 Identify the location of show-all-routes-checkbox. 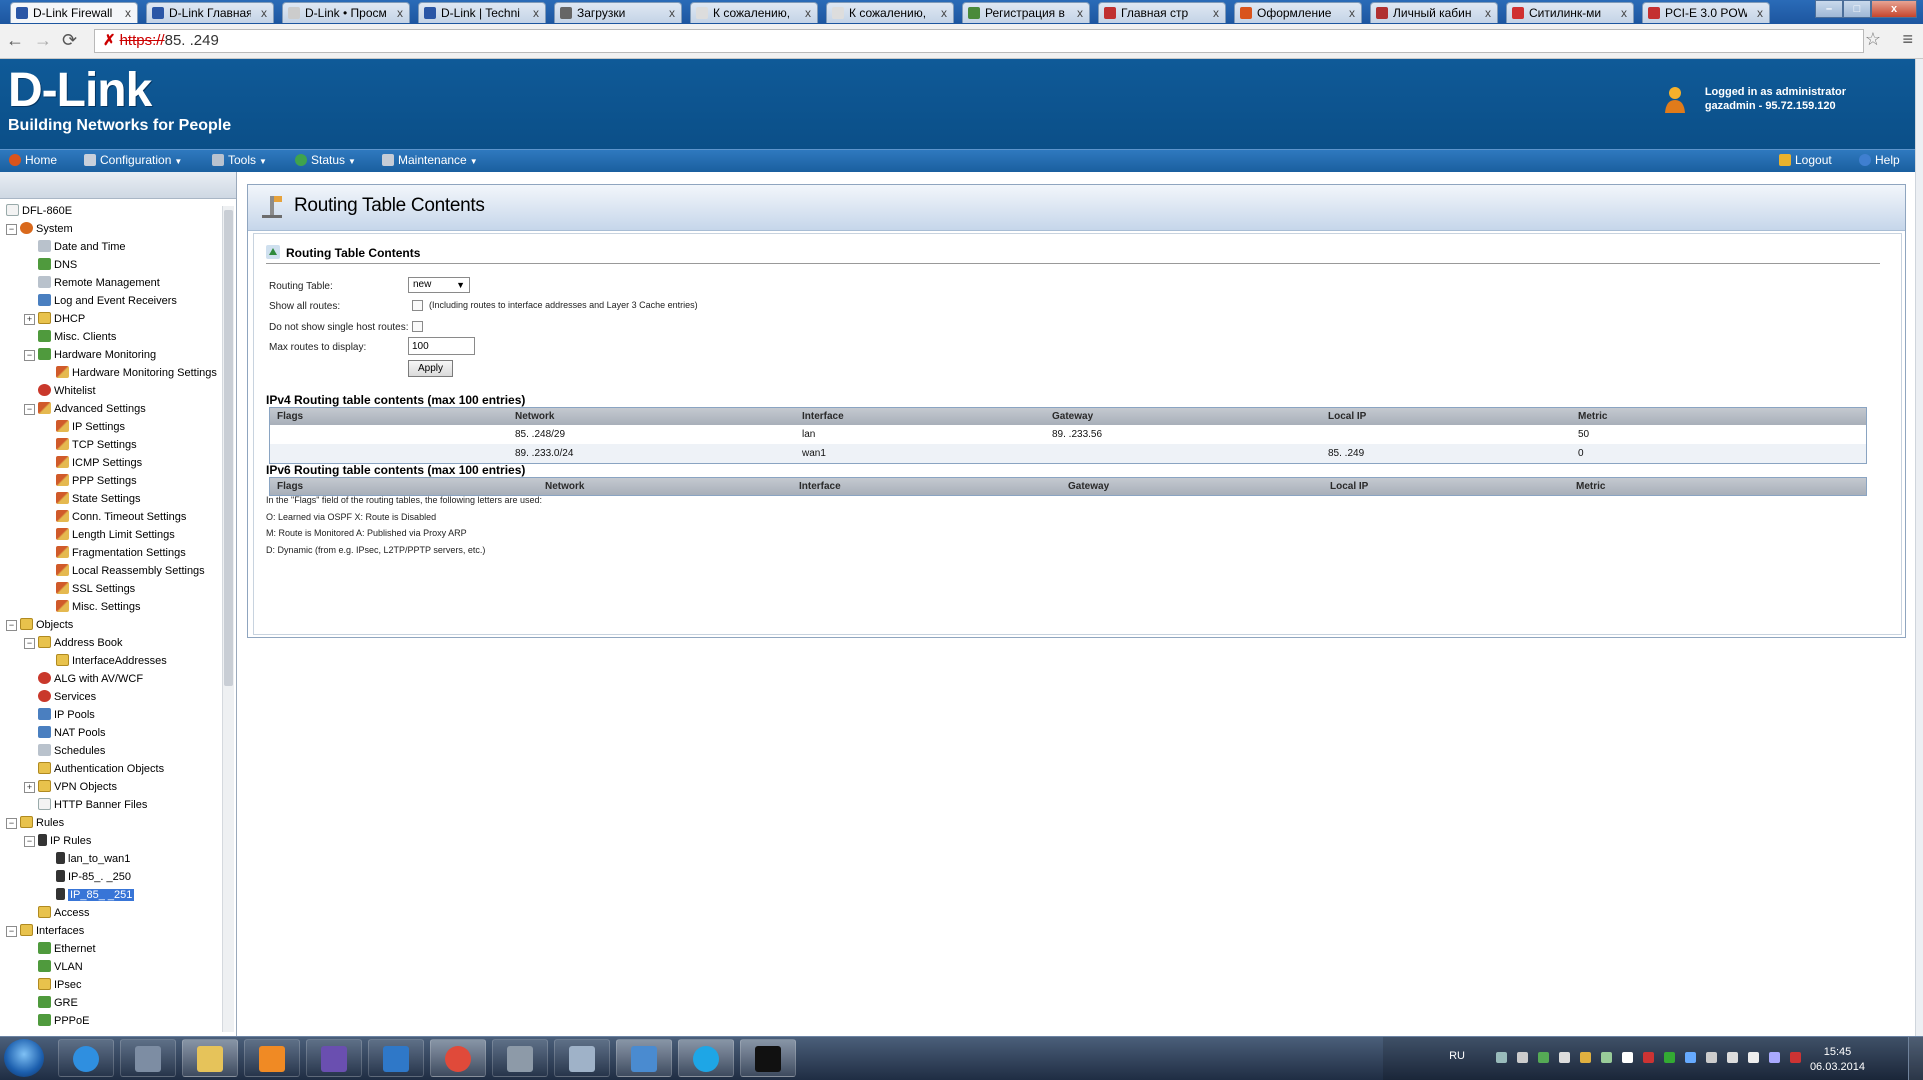
(417, 305).